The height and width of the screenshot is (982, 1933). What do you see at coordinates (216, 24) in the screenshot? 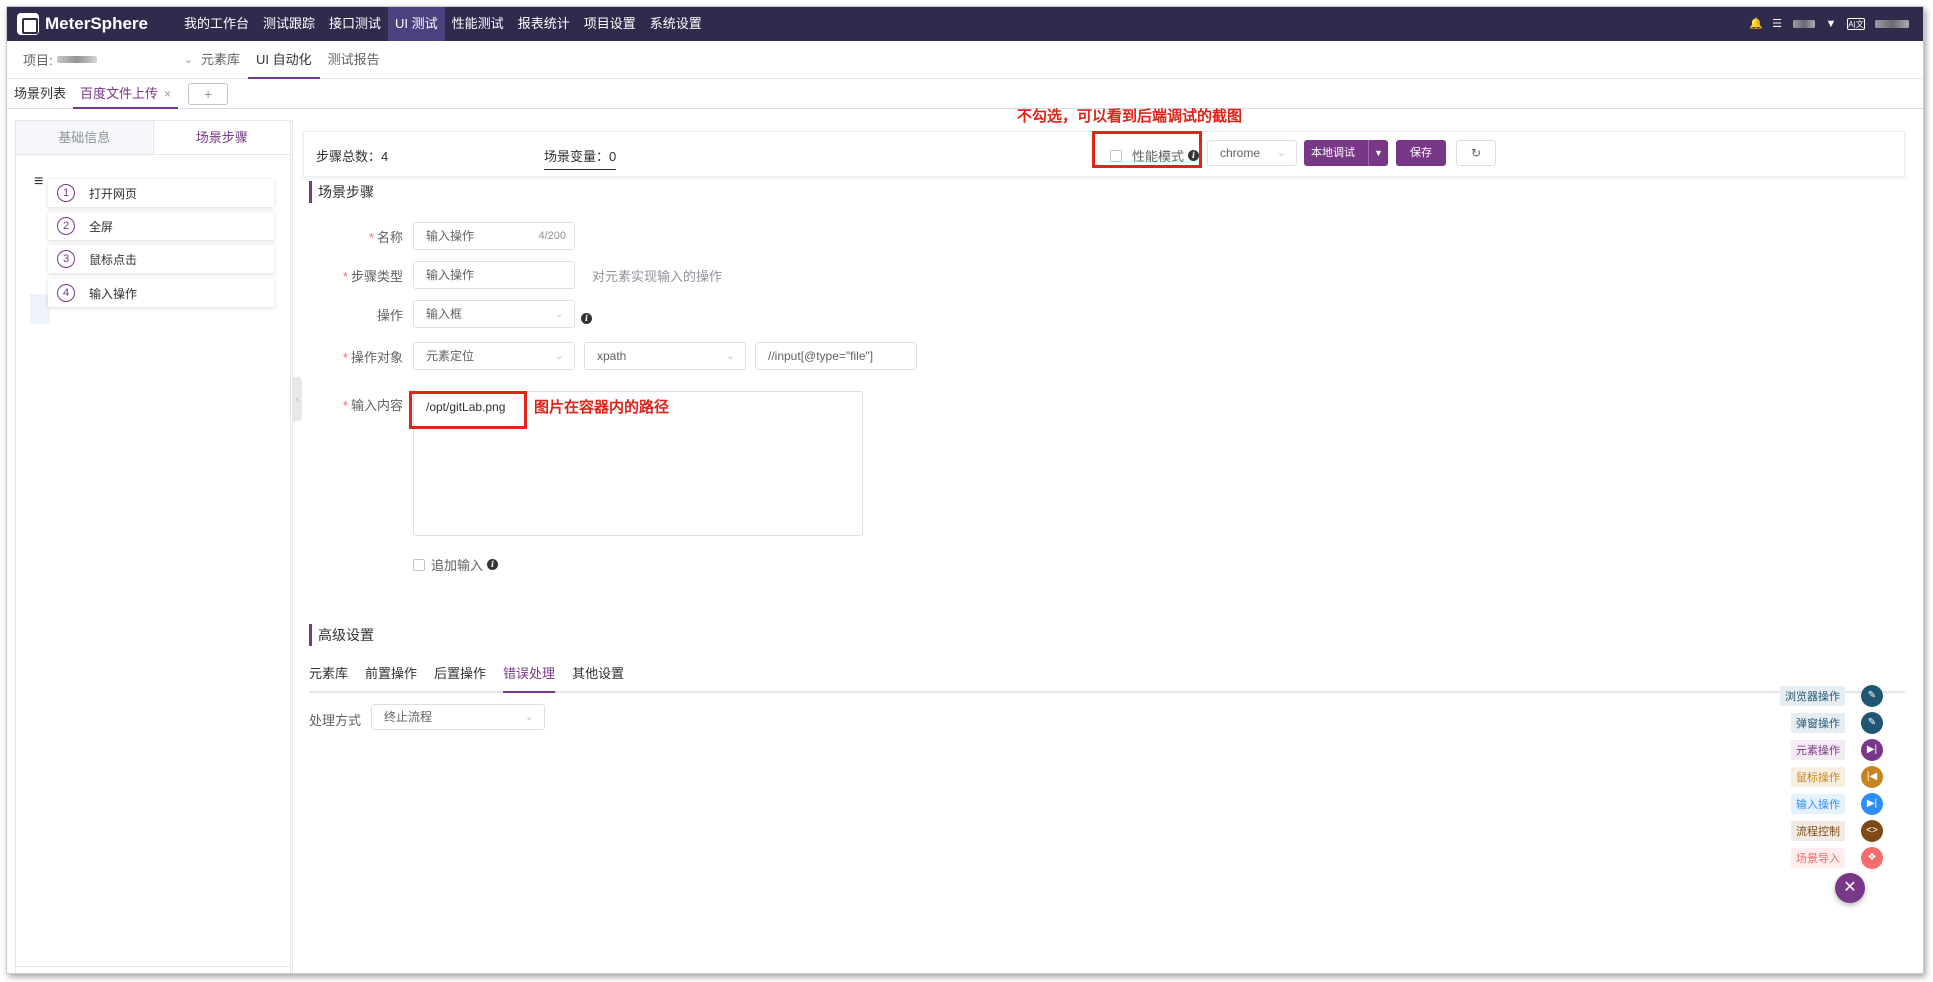
I see `nav-workbench: 我的工作台` at bounding box center [216, 24].